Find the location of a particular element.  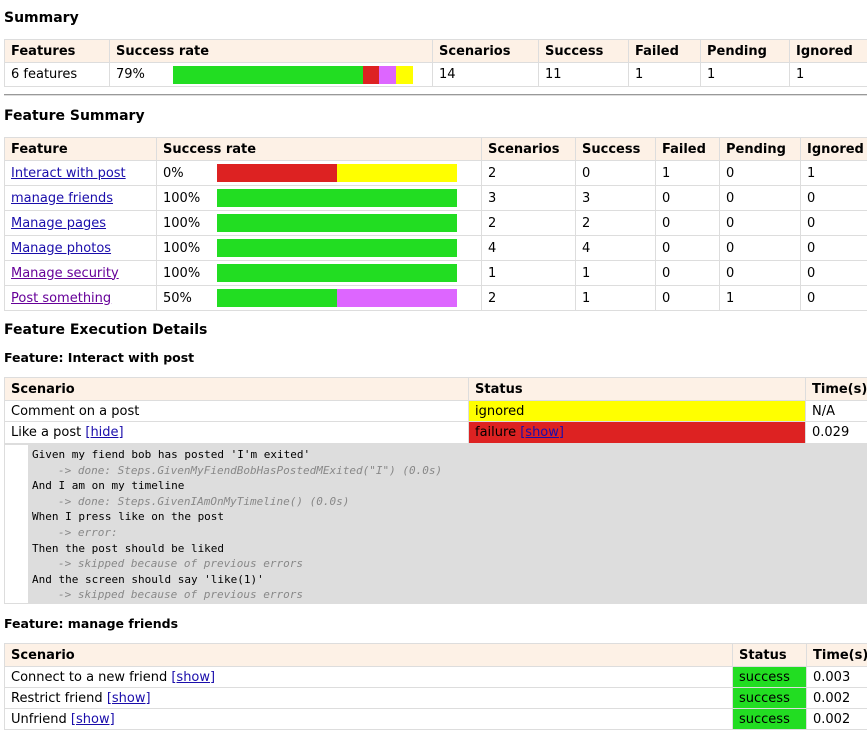

scenario-cell: Restrict friend [show] is located at coordinates (368, 698).